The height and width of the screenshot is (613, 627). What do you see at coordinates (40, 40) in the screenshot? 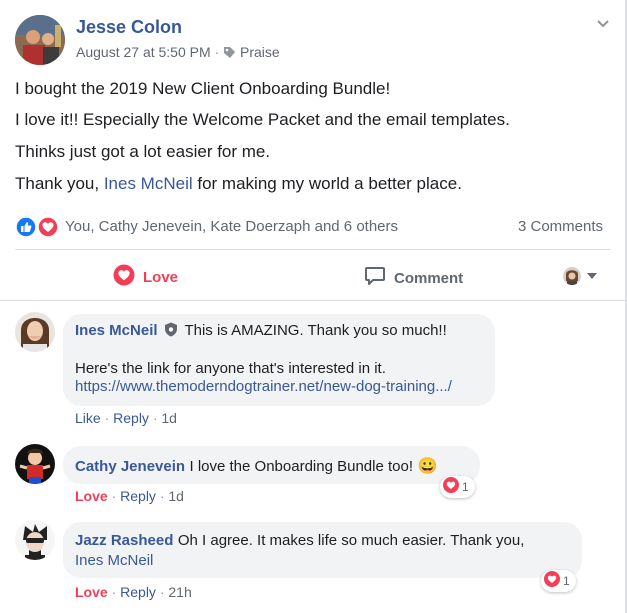
I see `author-avatar` at bounding box center [40, 40].